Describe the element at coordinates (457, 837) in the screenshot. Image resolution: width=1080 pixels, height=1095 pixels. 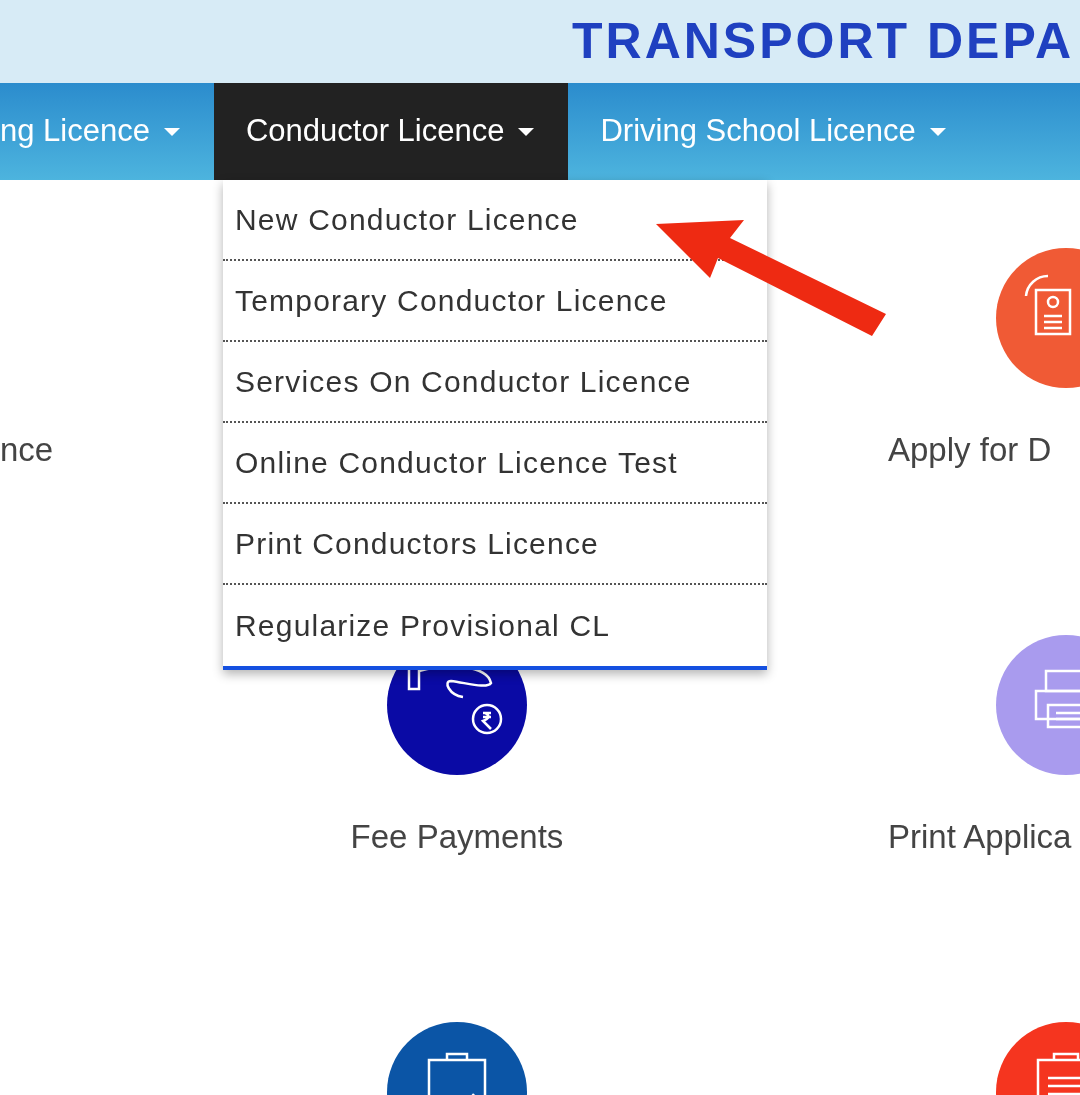
I see `service-label: Fee Payments` at that location.